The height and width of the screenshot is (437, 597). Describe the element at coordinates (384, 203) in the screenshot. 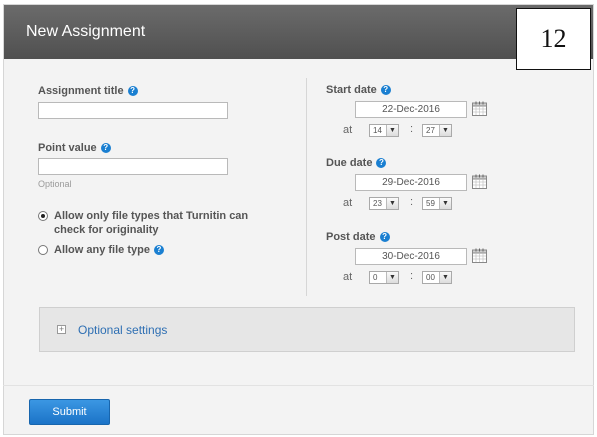

I see `due-hour-select: 23 ▼` at that location.